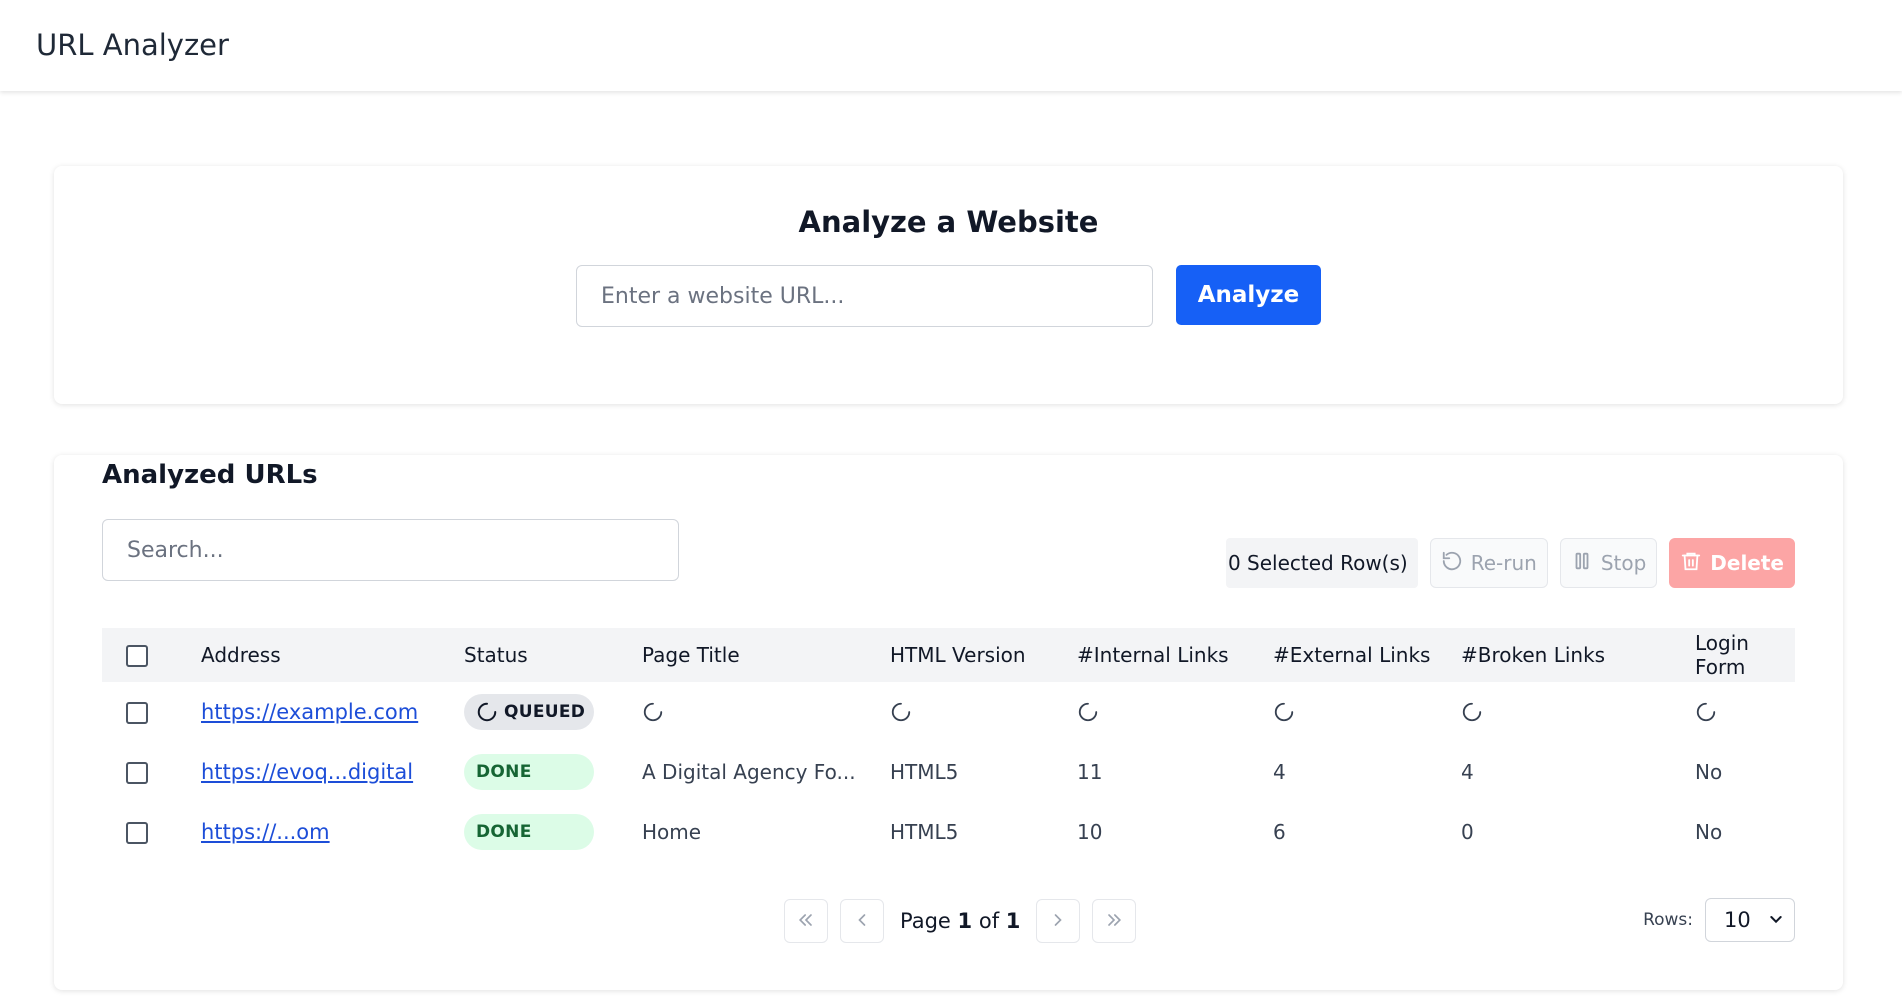 The width and height of the screenshot is (1902, 1005). What do you see at coordinates (210, 475) in the screenshot?
I see `analyzed-urls-heading: Analyzed URLs` at bounding box center [210, 475].